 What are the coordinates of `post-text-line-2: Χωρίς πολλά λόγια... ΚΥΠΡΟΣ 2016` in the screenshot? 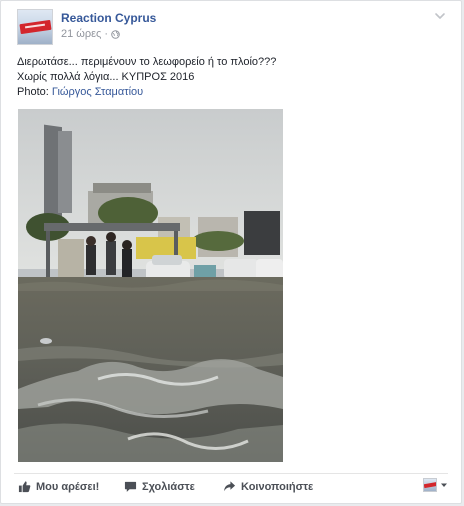 It's located at (106, 77).